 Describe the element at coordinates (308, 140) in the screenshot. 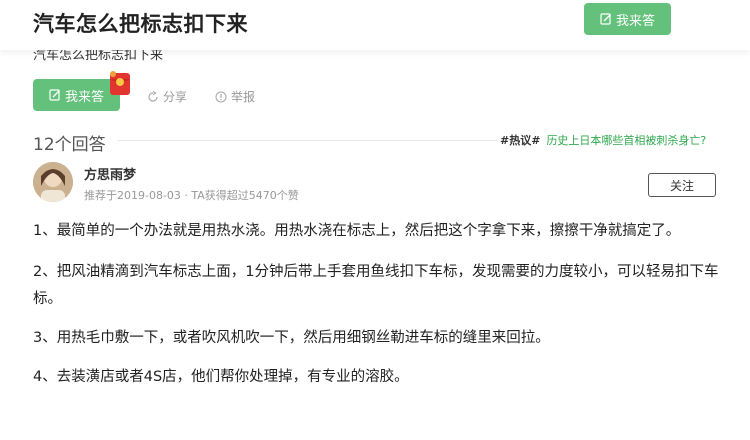

I see `divider` at that location.